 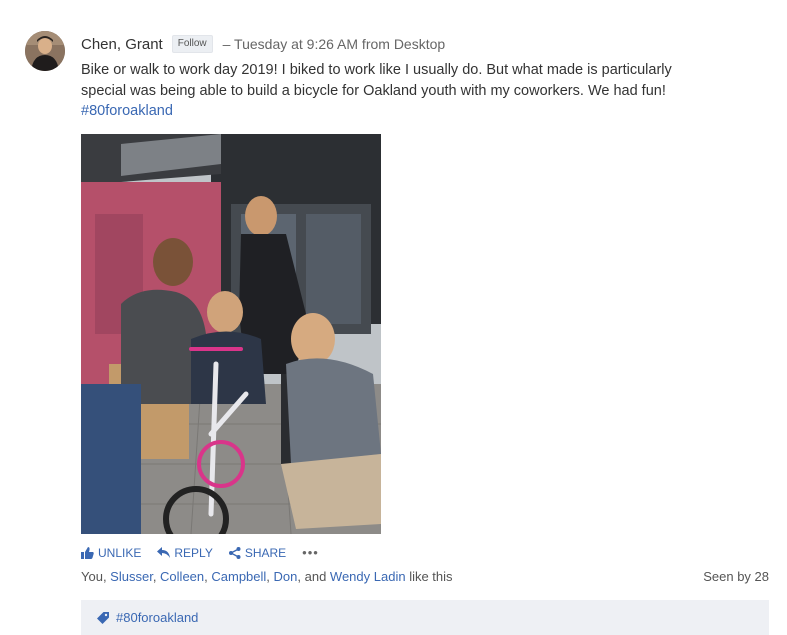 What do you see at coordinates (120, 552) in the screenshot?
I see `unlike-label: UNLIKE` at bounding box center [120, 552].